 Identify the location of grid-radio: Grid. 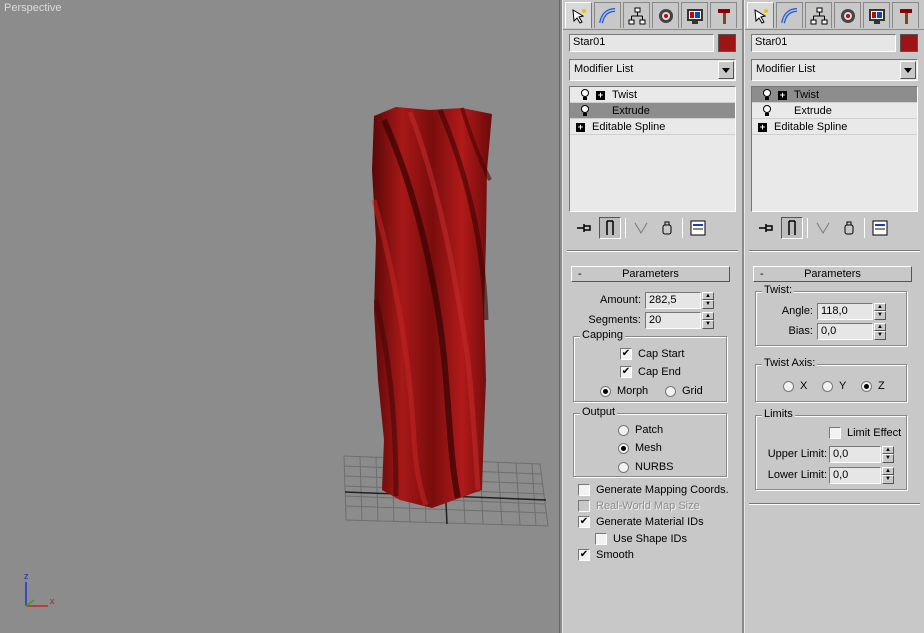
(684, 391).